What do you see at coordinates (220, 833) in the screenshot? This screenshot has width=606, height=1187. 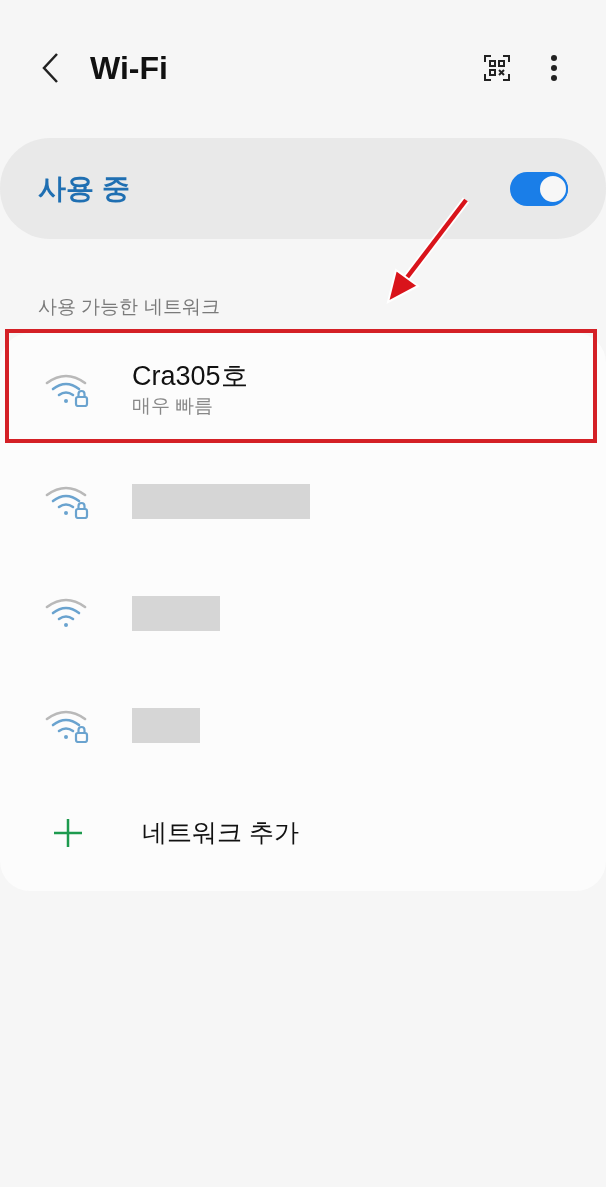 I see `add-network-label: 네트워크 추가` at bounding box center [220, 833].